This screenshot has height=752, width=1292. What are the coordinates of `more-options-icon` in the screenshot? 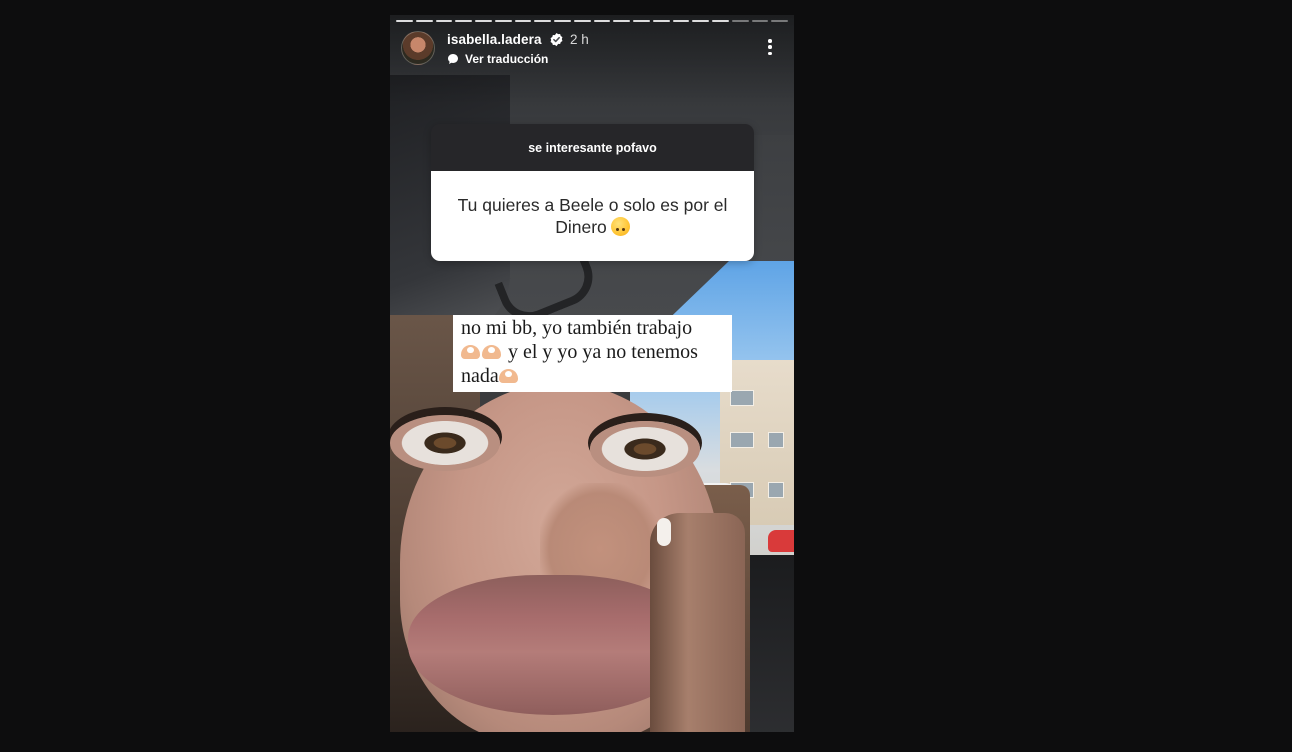 It's located at (770, 47).